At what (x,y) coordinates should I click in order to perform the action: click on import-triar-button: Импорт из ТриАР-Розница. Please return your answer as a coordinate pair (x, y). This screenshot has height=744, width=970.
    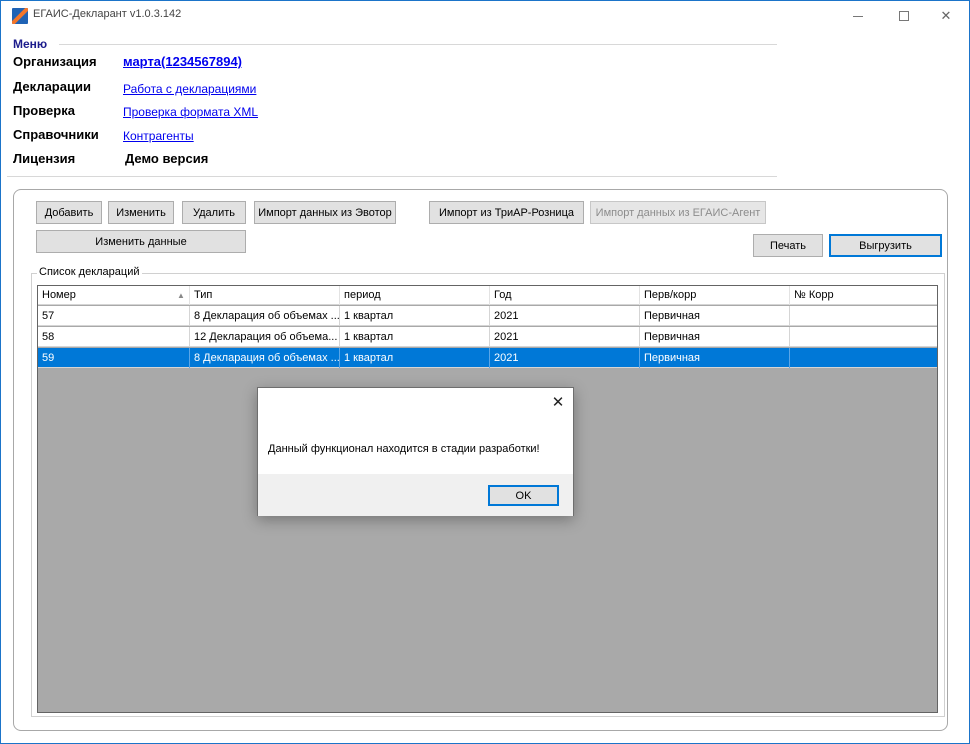
    Looking at the image, I should click on (506, 212).